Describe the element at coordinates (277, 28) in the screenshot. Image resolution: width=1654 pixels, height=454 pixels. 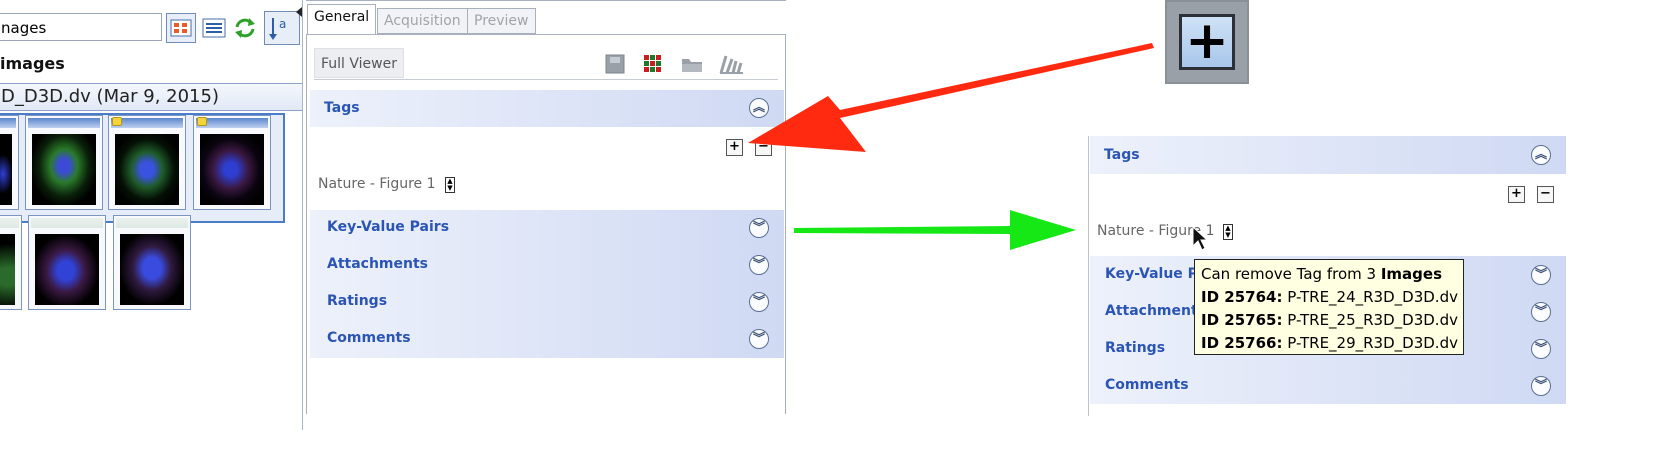
I see `sort-icon: a` at that location.